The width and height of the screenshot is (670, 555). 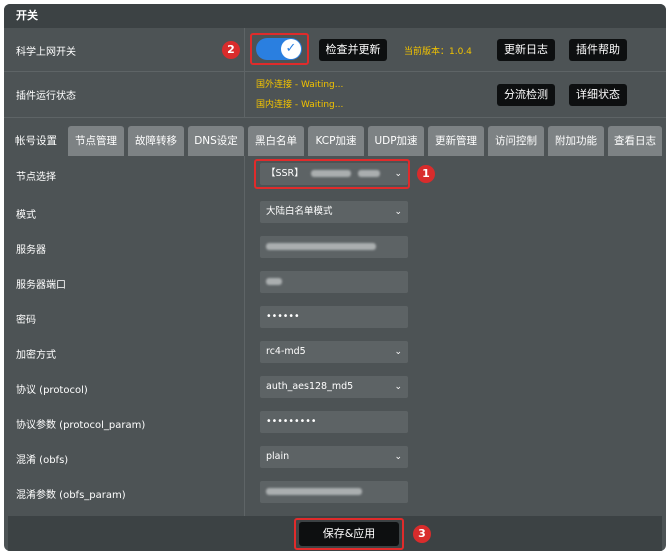 What do you see at coordinates (332, 174) in the screenshot?
I see `highlight-box-node` at bounding box center [332, 174].